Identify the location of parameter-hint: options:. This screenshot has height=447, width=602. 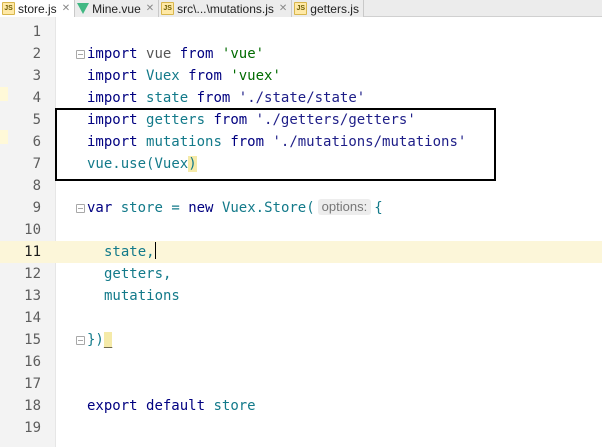
(344, 207).